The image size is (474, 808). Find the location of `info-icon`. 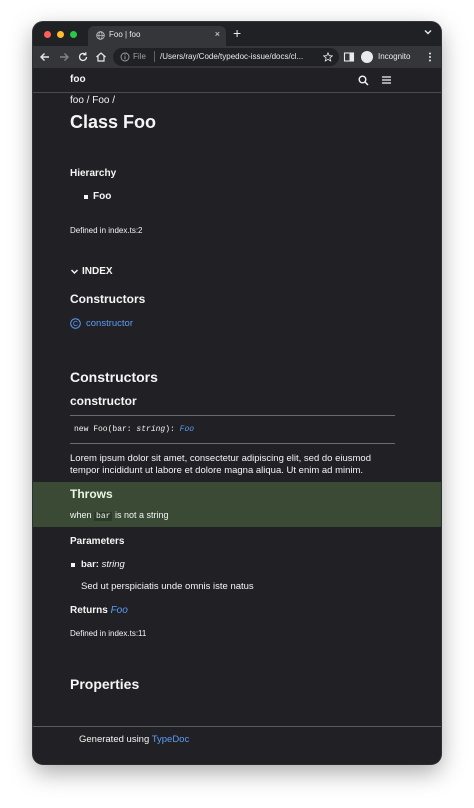

info-icon is located at coordinates (125, 57).